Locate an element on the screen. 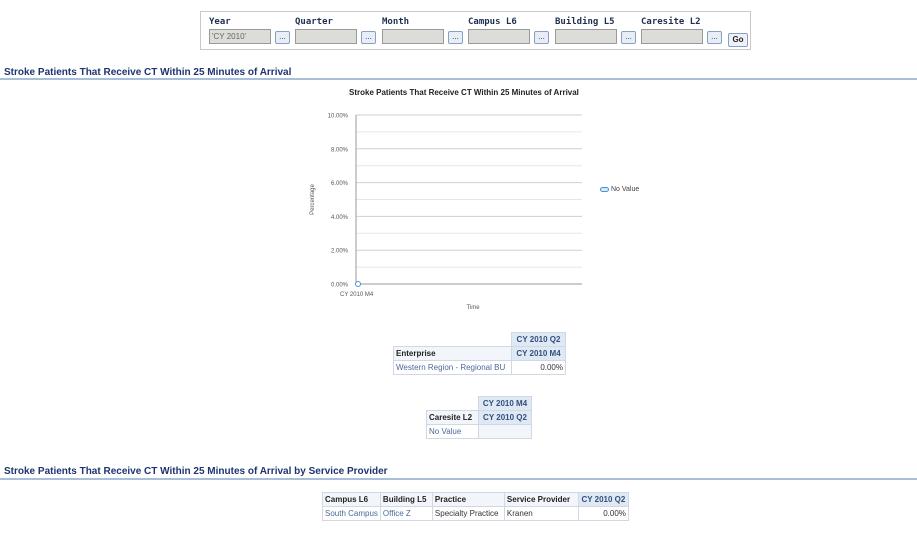 The width and height of the screenshot is (917, 544). caresite-l2-label: Caresite L2 is located at coordinates (671, 22).